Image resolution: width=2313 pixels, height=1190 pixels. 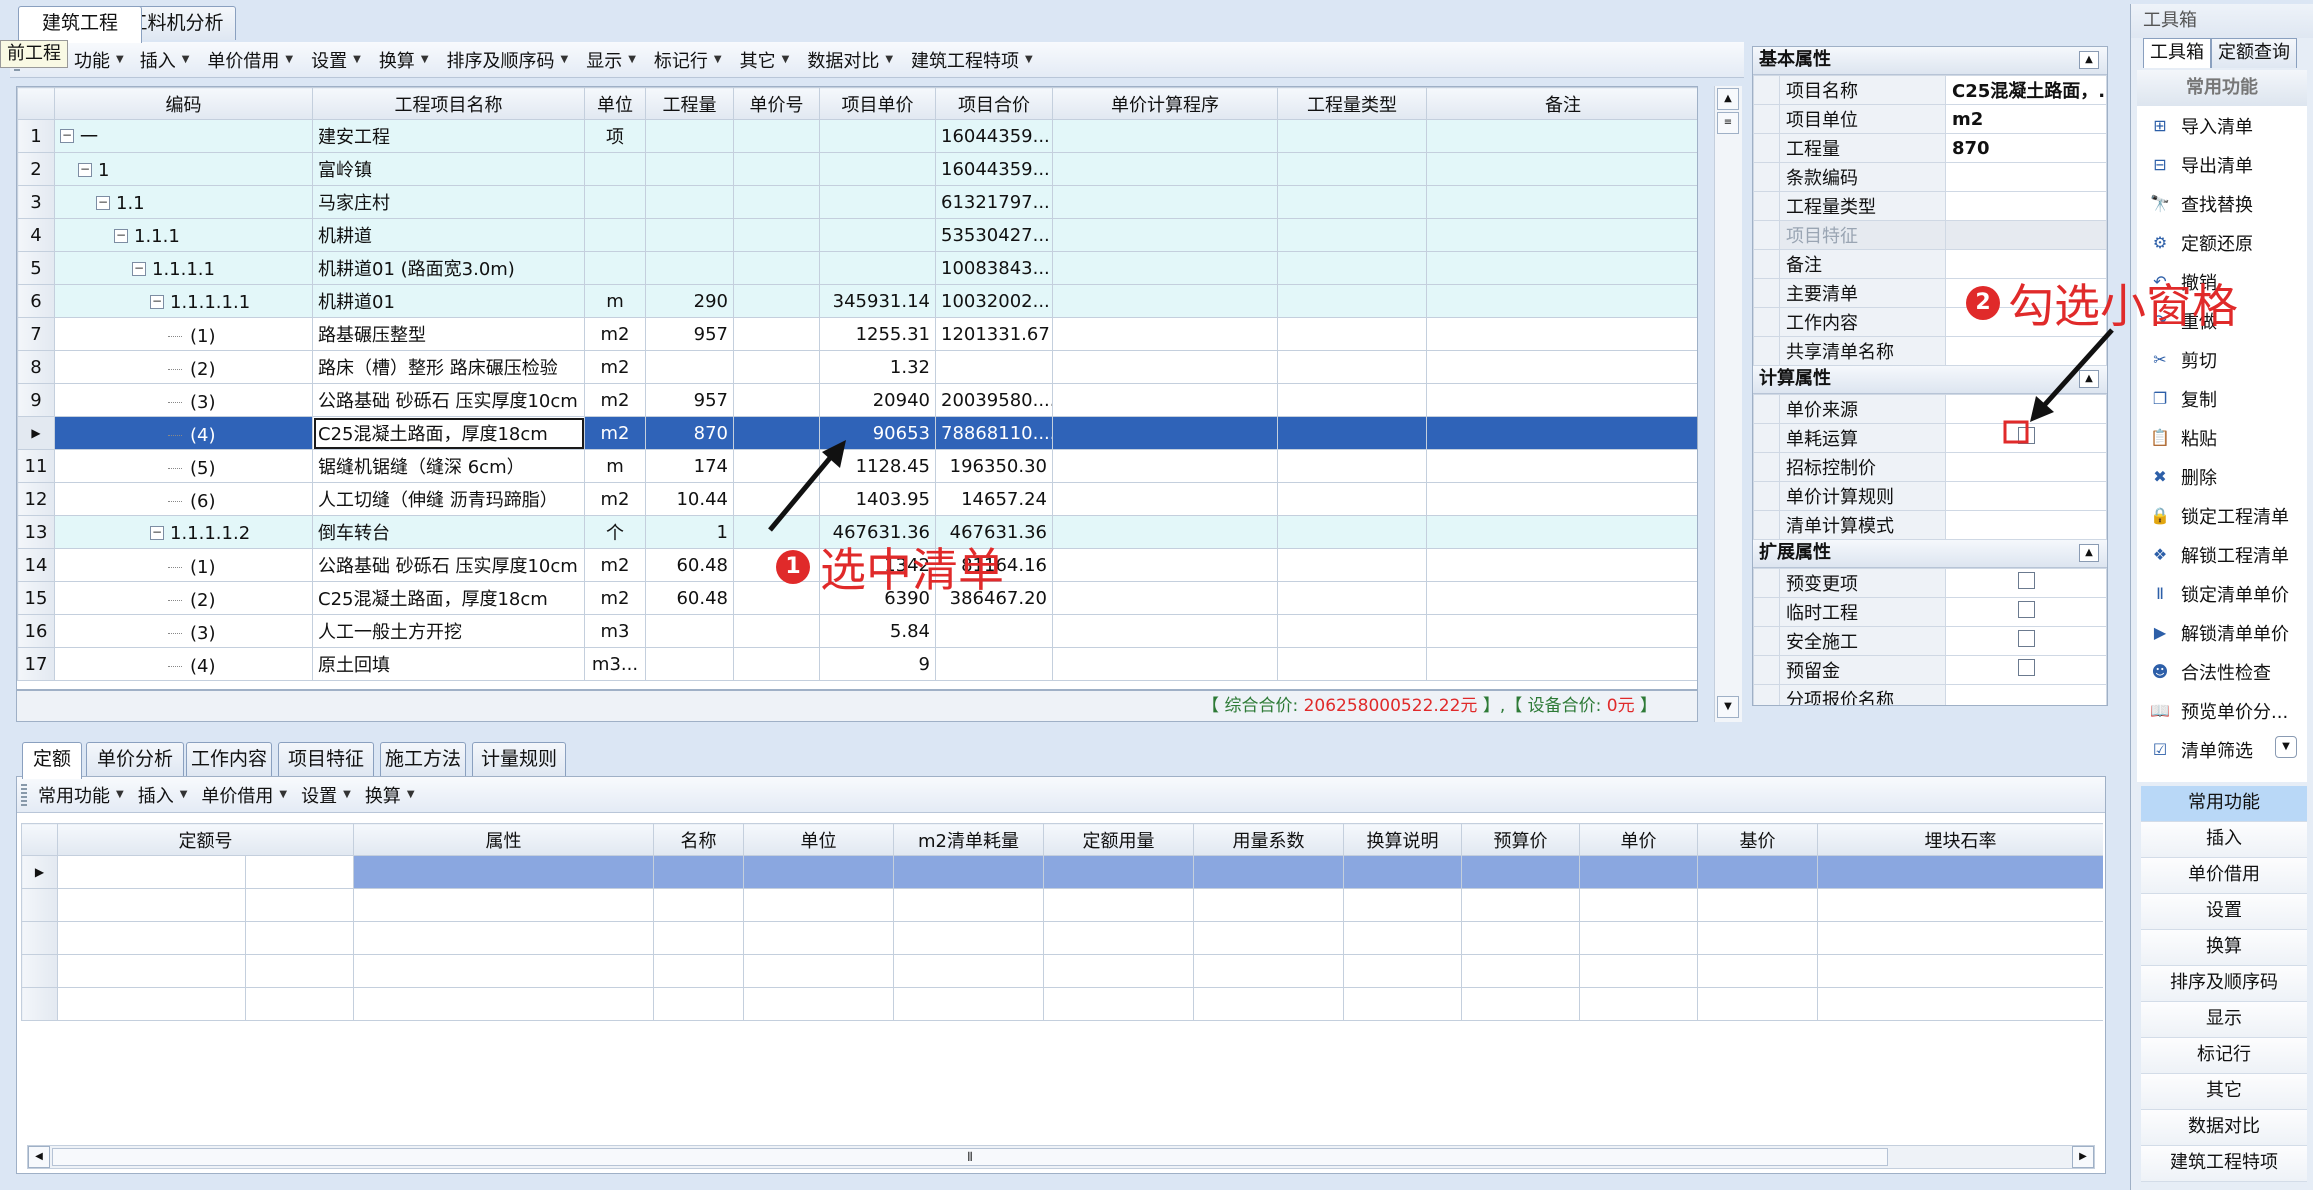 What do you see at coordinates (2016, 432) in the screenshot?
I see `annotation-checkbox-highlight` at bounding box center [2016, 432].